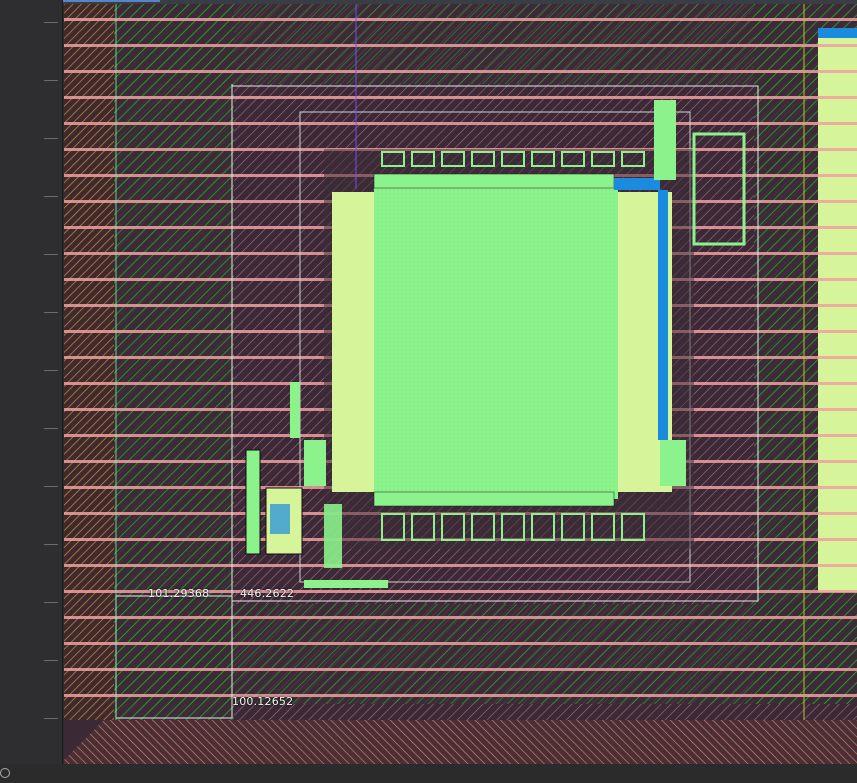 The image size is (857, 783). Describe the element at coordinates (5, 773) in the screenshot. I see `corner-marker-icon` at that location.